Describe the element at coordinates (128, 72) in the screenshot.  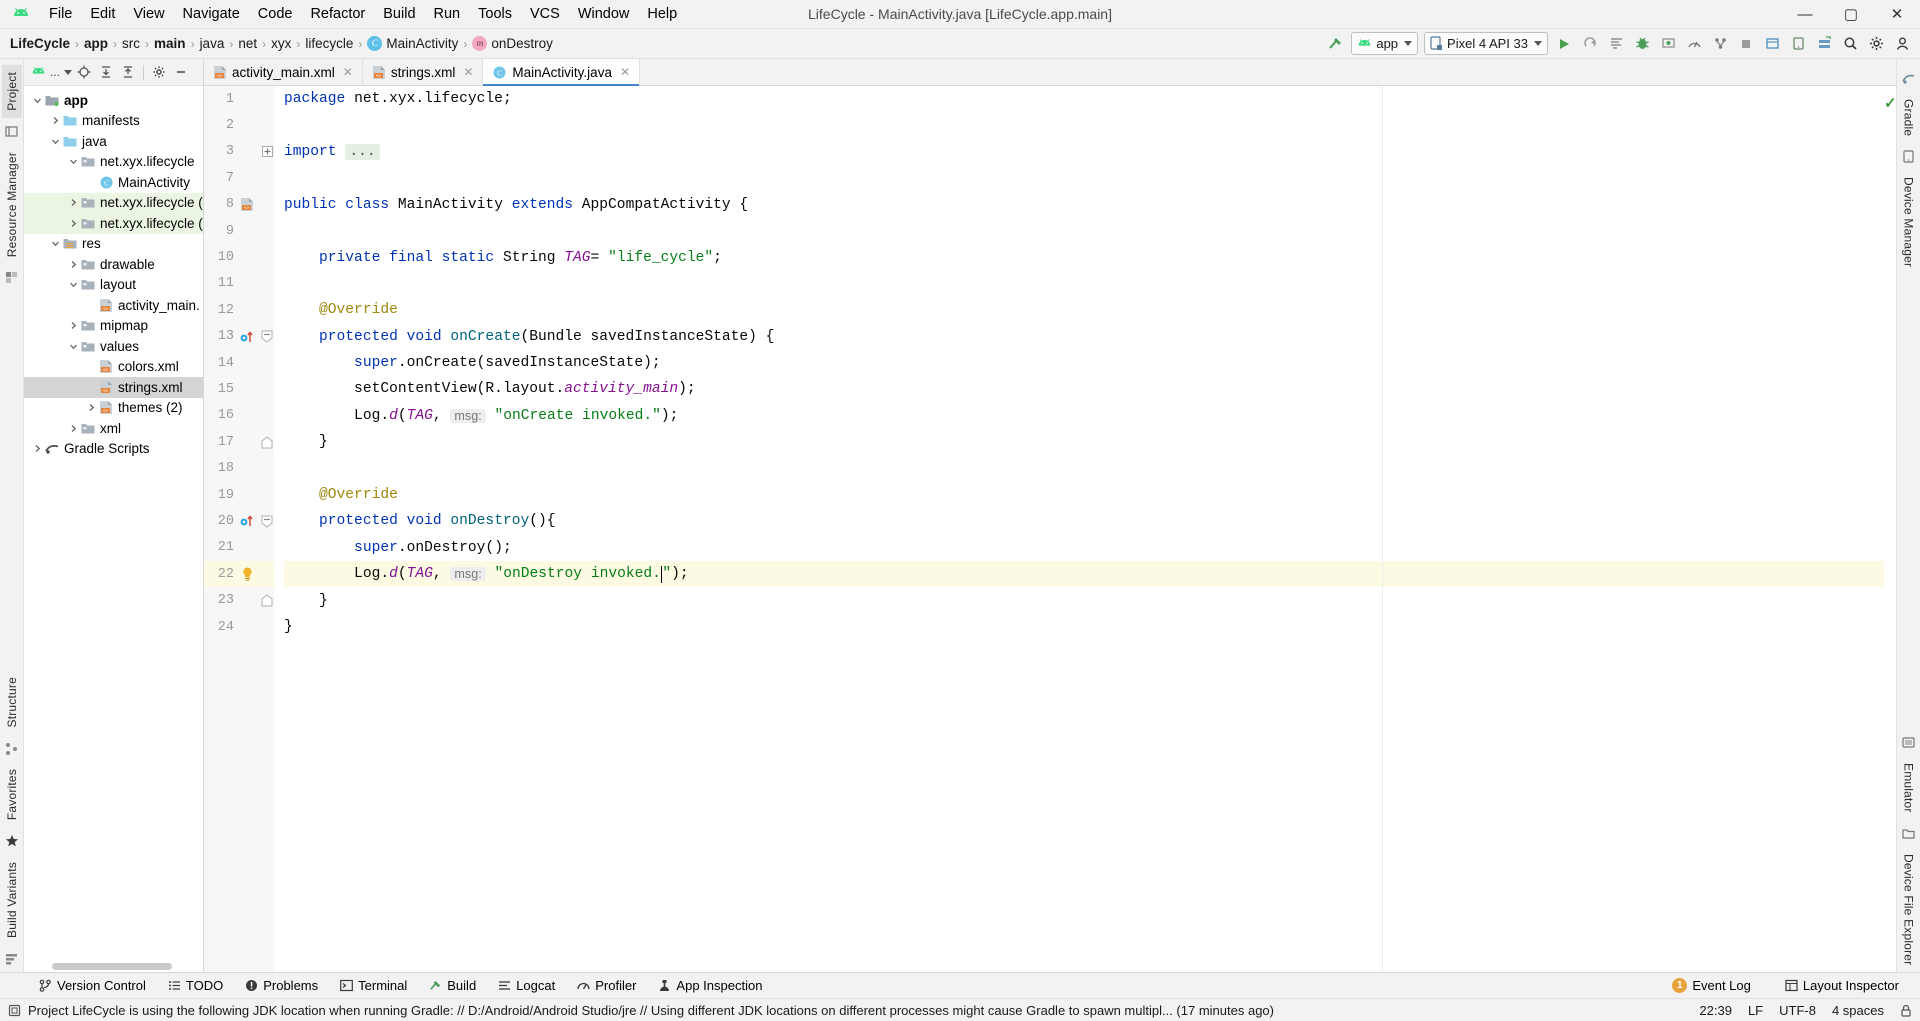
I see `collapse-all-icon` at that location.